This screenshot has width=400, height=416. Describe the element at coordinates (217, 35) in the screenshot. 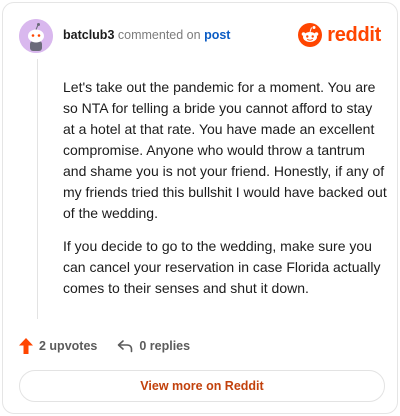

I see `post-link: post` at that location.